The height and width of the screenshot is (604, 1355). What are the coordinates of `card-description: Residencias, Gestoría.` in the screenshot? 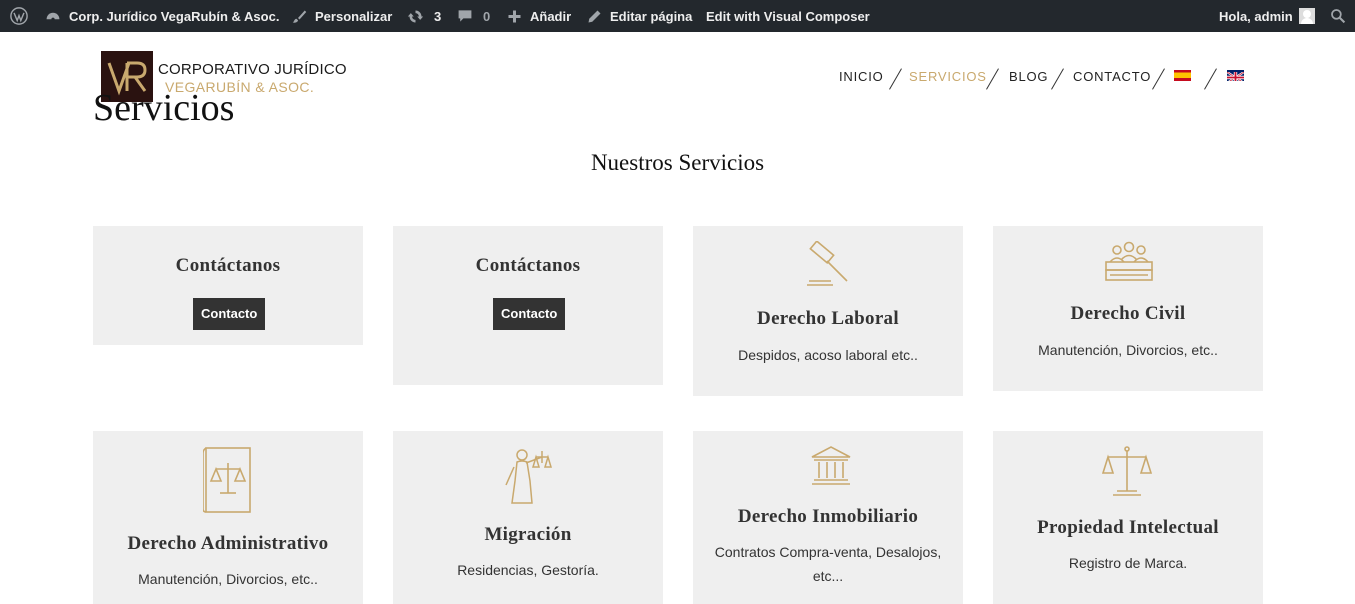 It's located at (528, 570).